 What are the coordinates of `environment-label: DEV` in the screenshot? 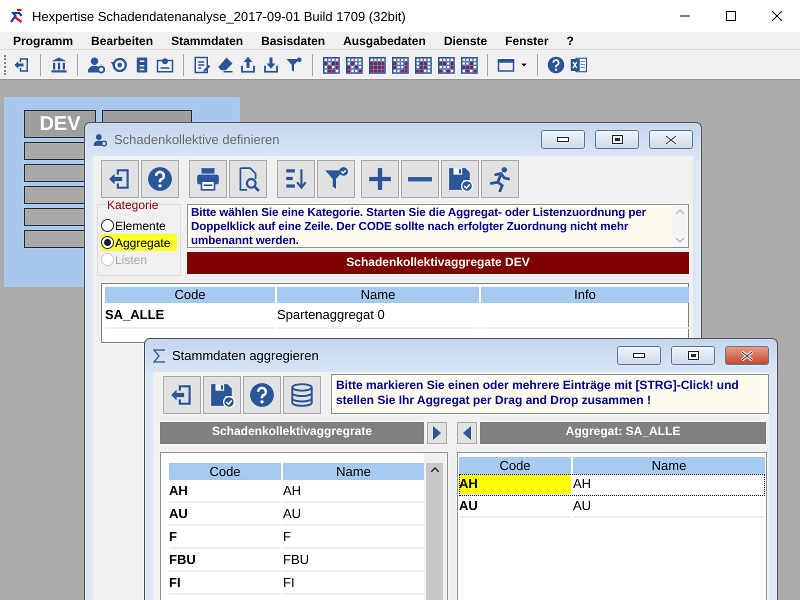 It's located at (60, 124).